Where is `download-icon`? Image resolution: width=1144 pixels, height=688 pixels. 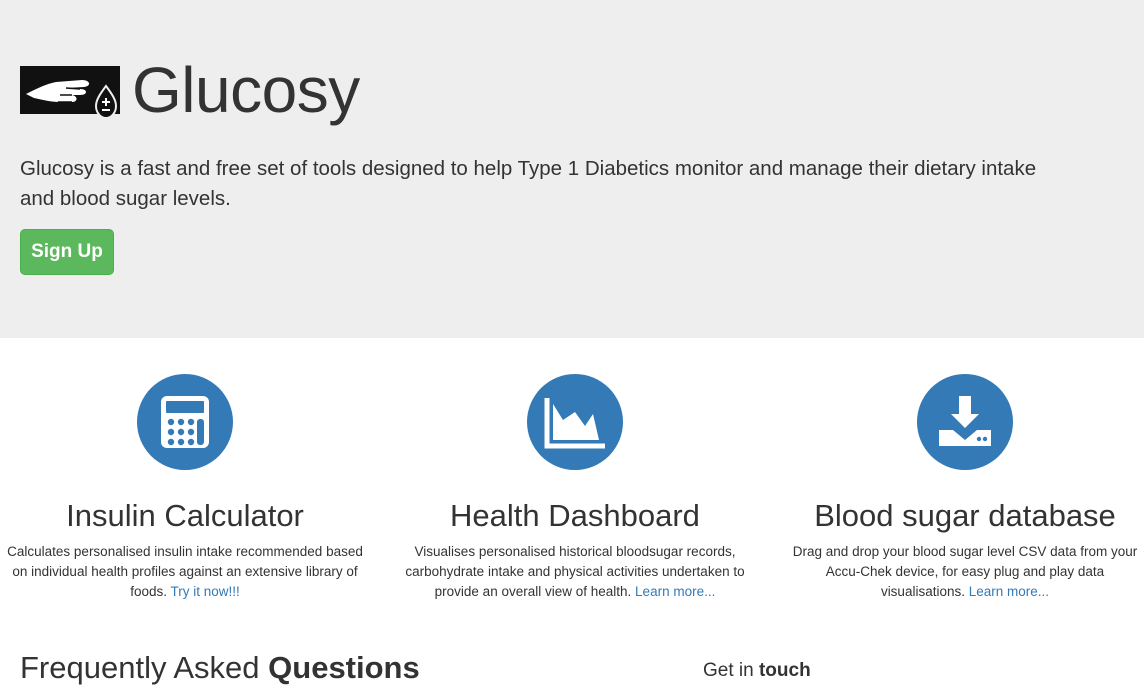 download-icon is located at coordinates (965, 422).